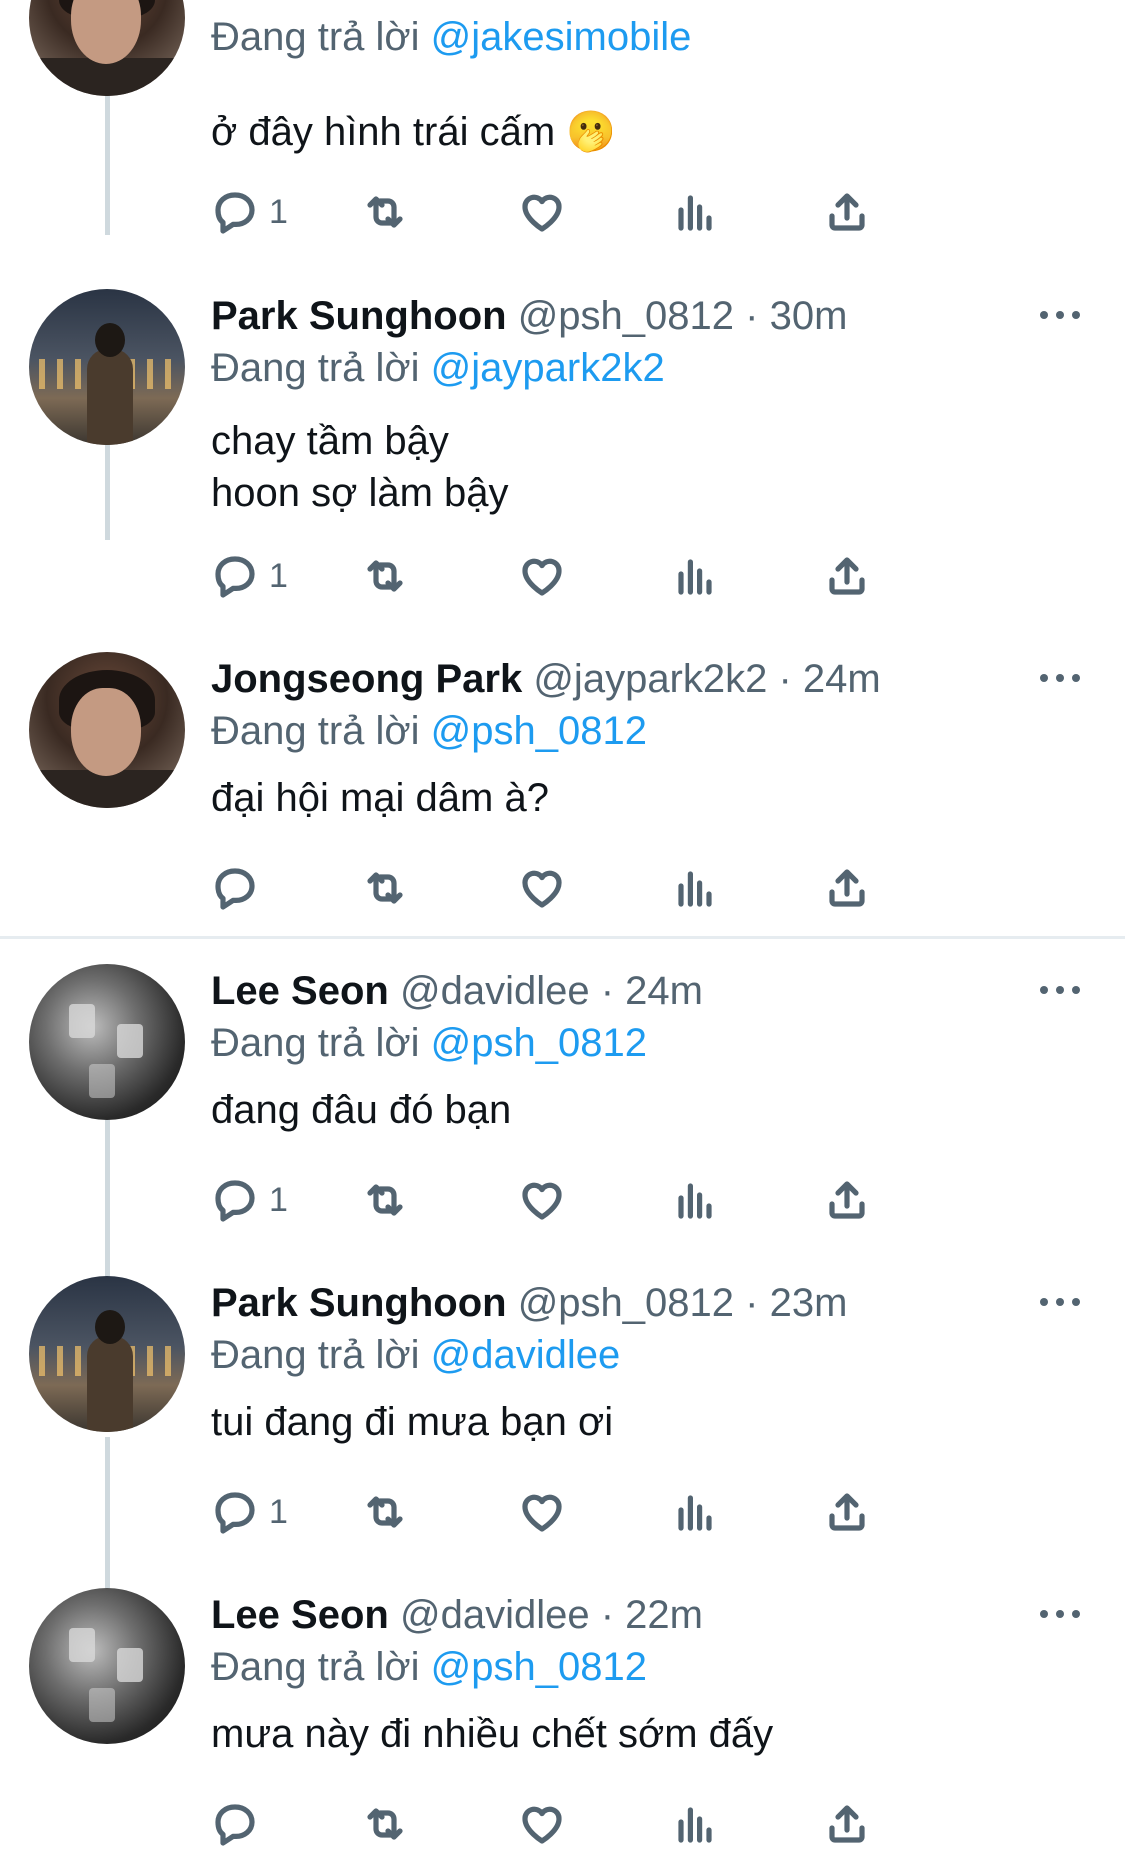 The width and height of the screenshot is (1125, 1869). I want to click on tweet-header: Park Sunghoon @psh_0812 · 23m, so click(529, 1303).